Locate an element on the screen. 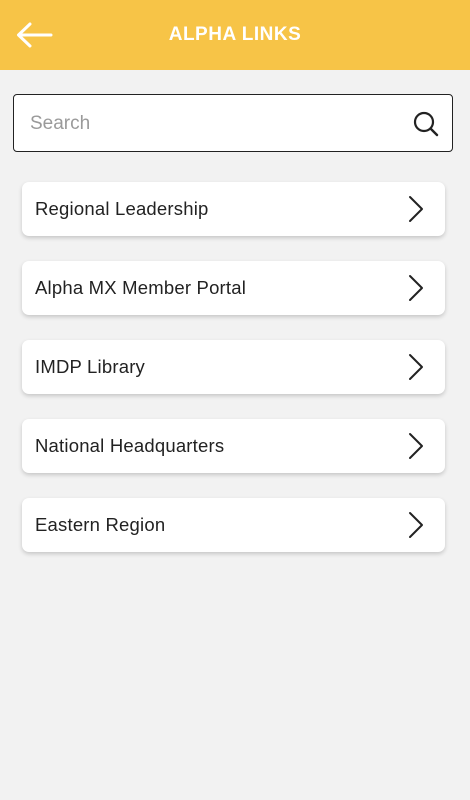 The image size is (470, 800). list-item-imdp-library: IMDP Library is located at coordinates (233, 367).